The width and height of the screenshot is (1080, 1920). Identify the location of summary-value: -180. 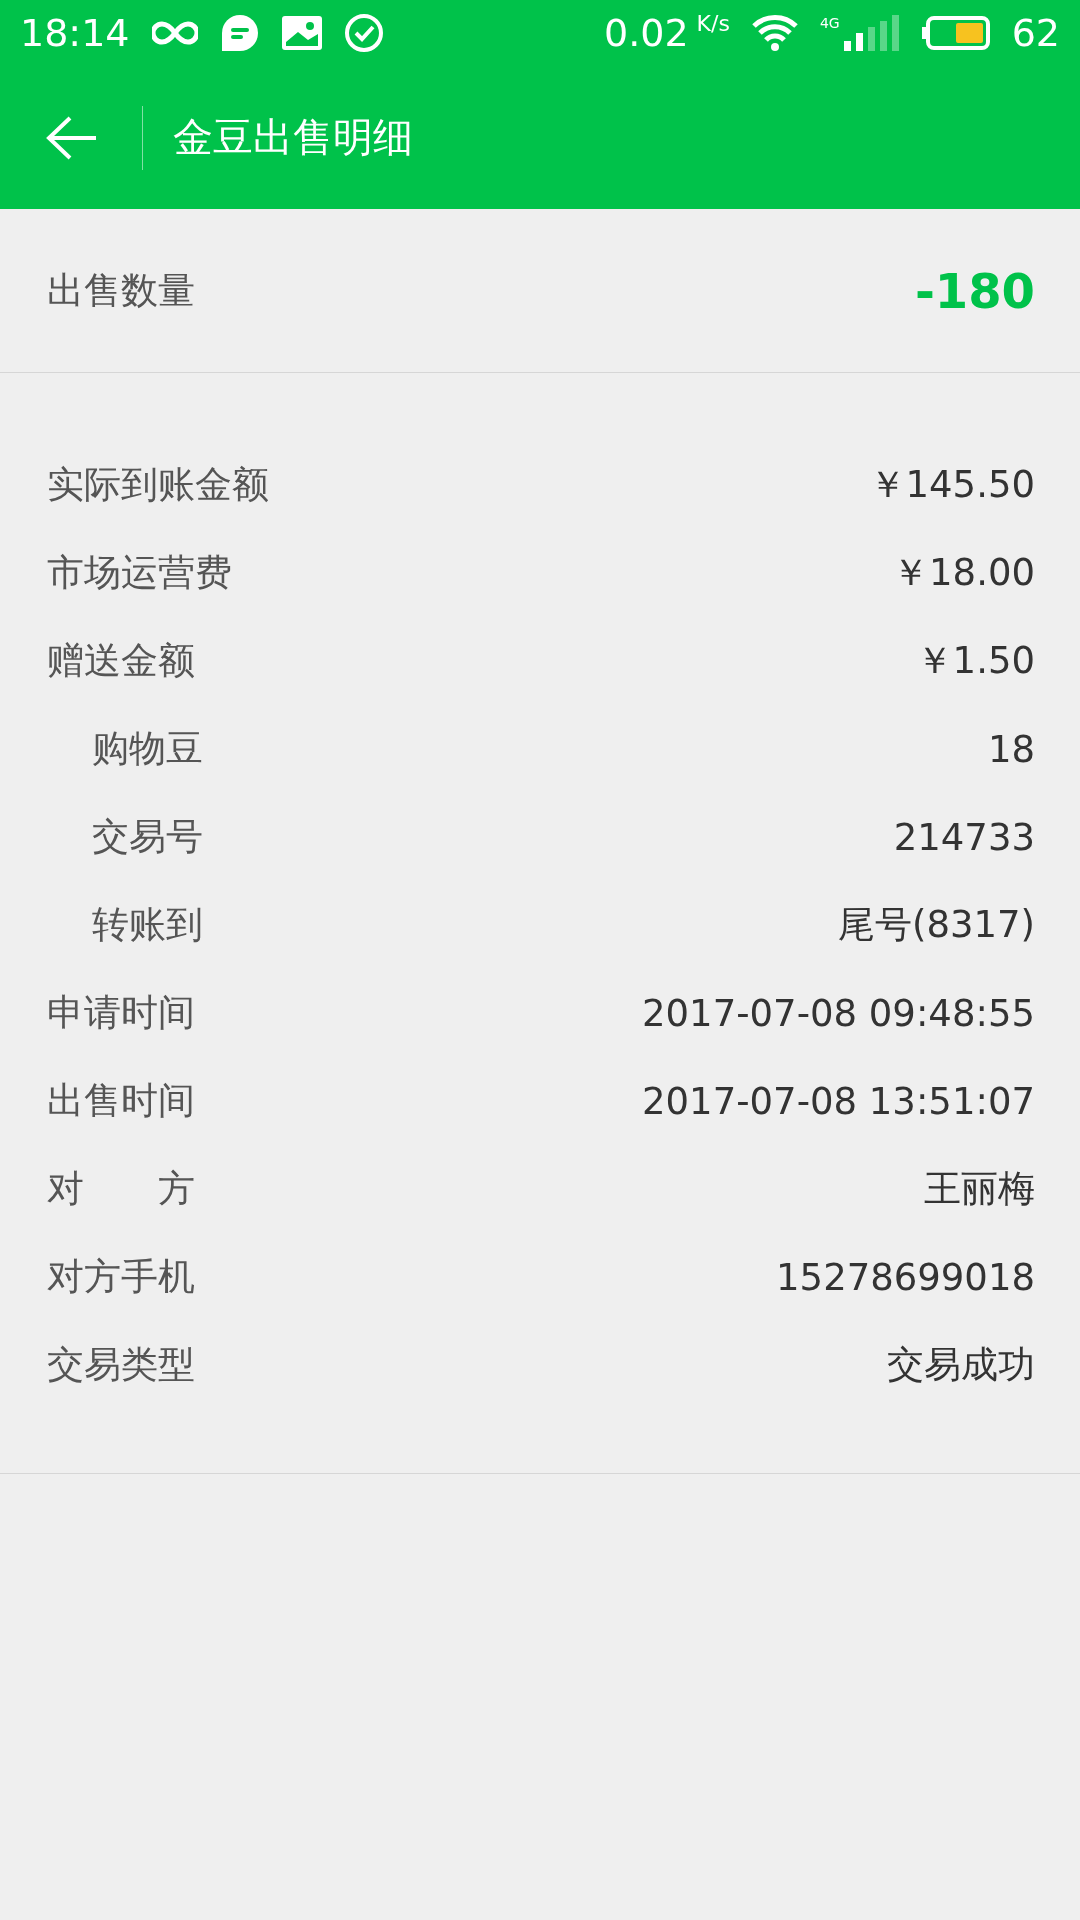
(974, 290).